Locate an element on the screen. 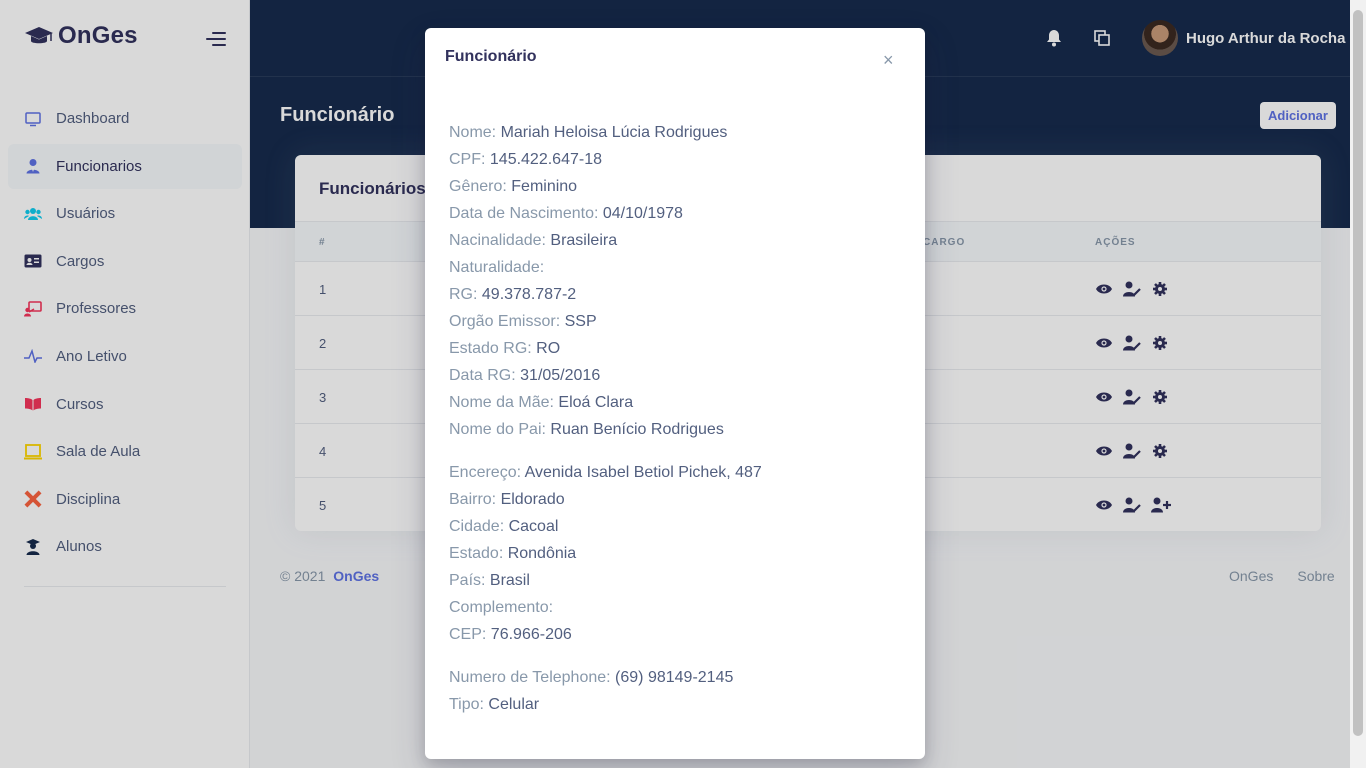 This screenshot has height=768, width=1366. field-value: 76.966-206 is located at coordinates (531, 634).